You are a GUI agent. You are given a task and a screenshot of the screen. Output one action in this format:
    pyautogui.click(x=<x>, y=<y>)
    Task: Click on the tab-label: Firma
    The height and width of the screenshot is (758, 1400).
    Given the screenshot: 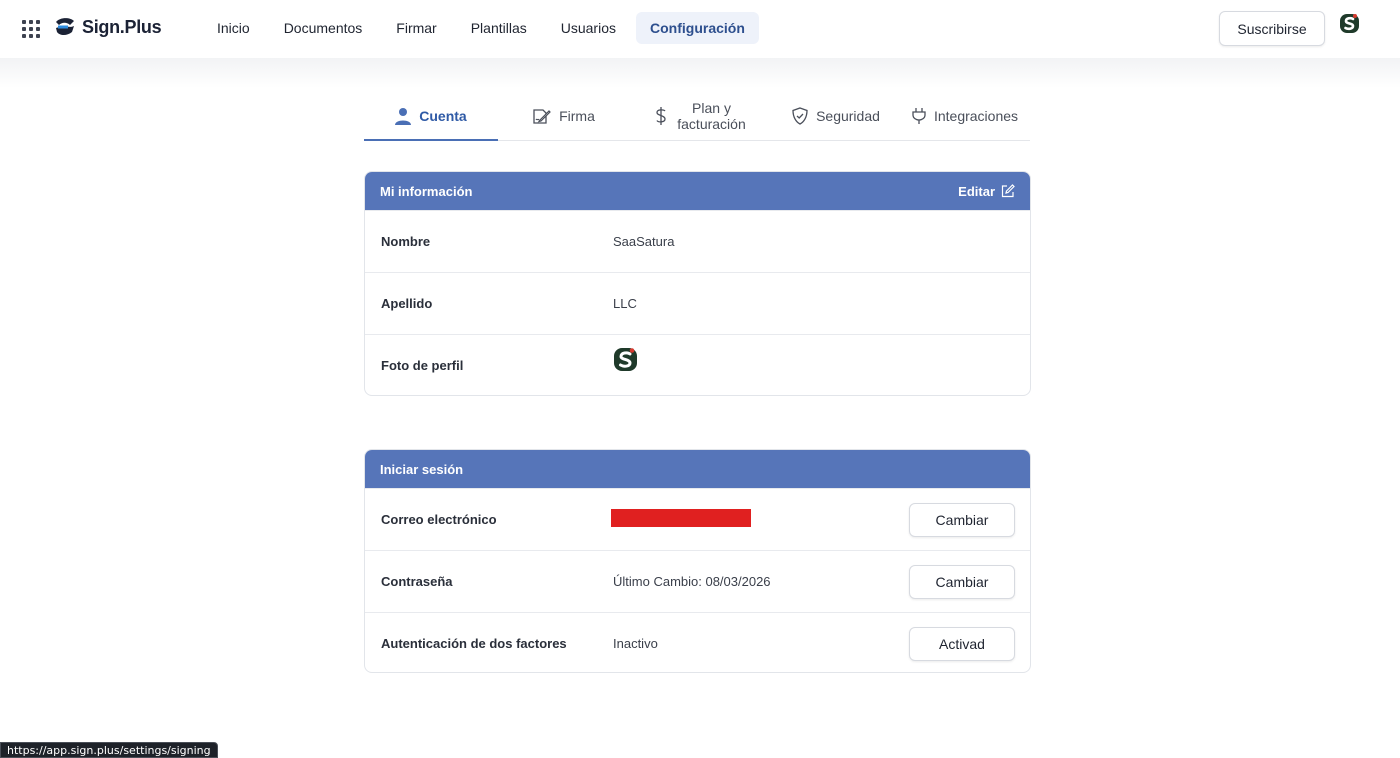 What is the action you would take?
    pyautogui.click(x=577, y=116)
    